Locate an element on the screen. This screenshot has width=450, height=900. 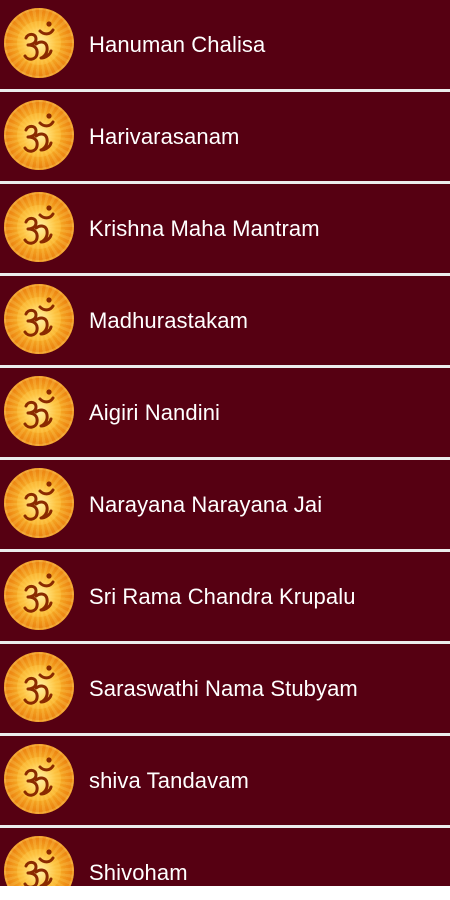
list-item: Shivoham is located at coordinates (225, 857).